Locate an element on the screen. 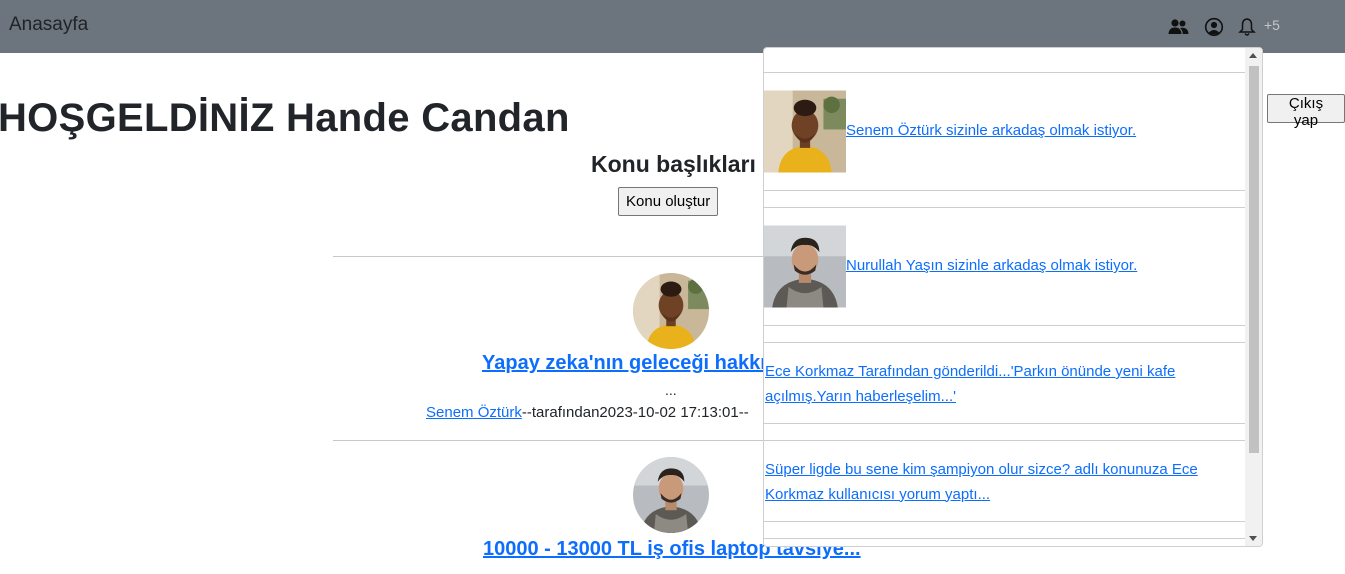 The width and height of the screenshot is (1345, 574). logout-button: Çıkış yap is located at coordinates (1306, 111).